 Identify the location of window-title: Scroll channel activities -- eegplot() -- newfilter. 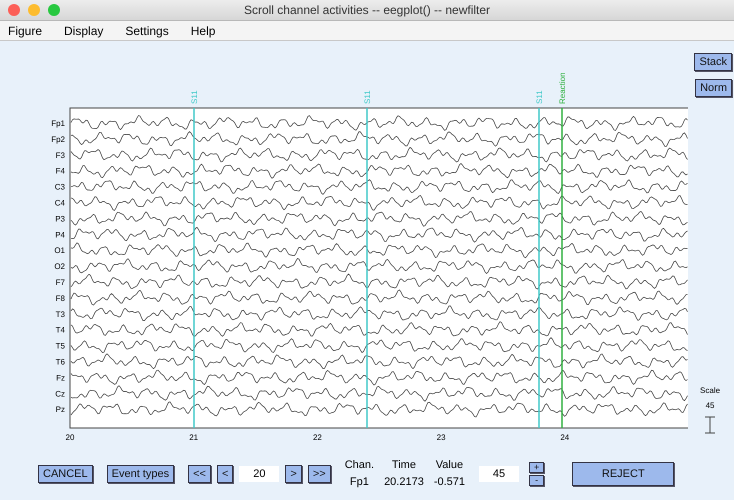
(367, 10).